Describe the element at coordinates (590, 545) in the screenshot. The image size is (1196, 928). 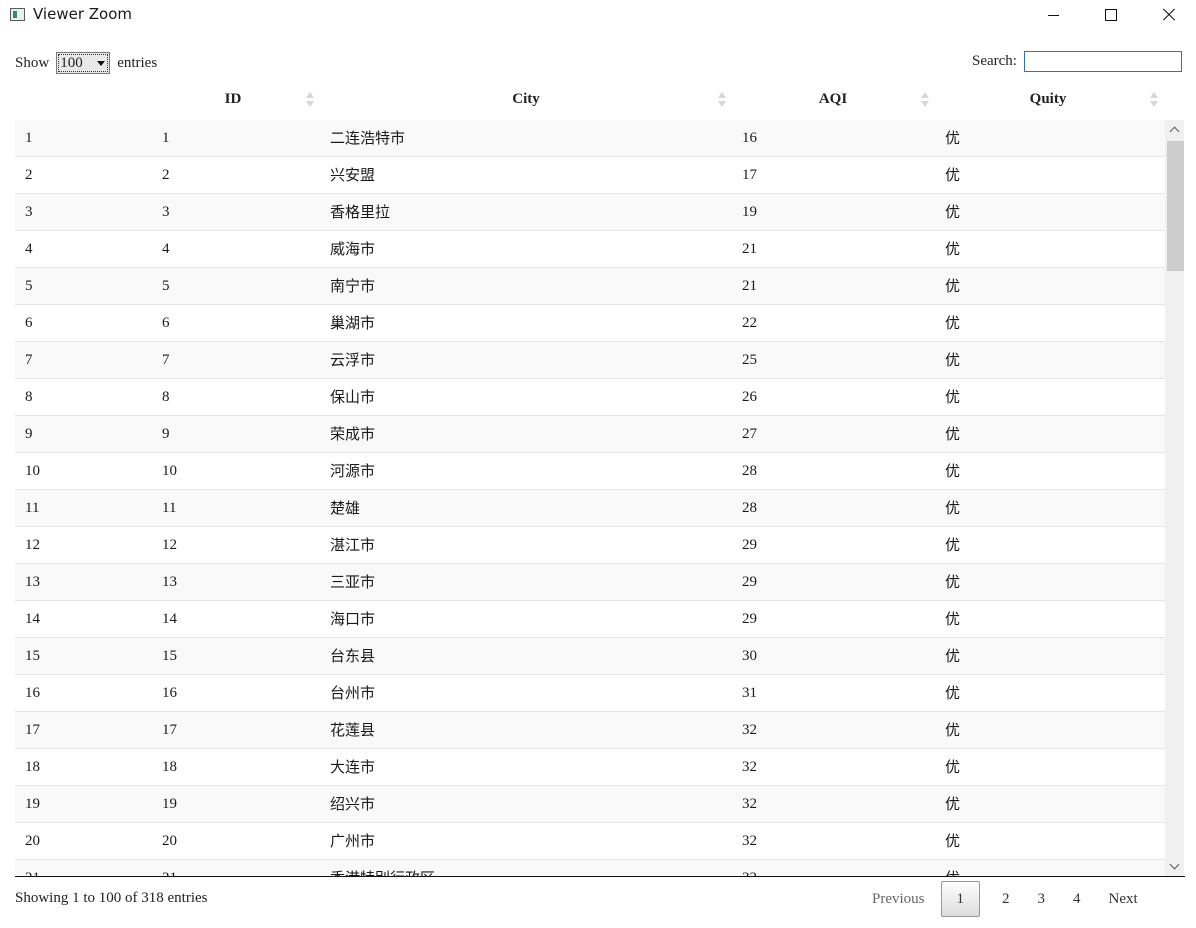
I see `table-row: 12 12 湛江市 29 优` at that location.